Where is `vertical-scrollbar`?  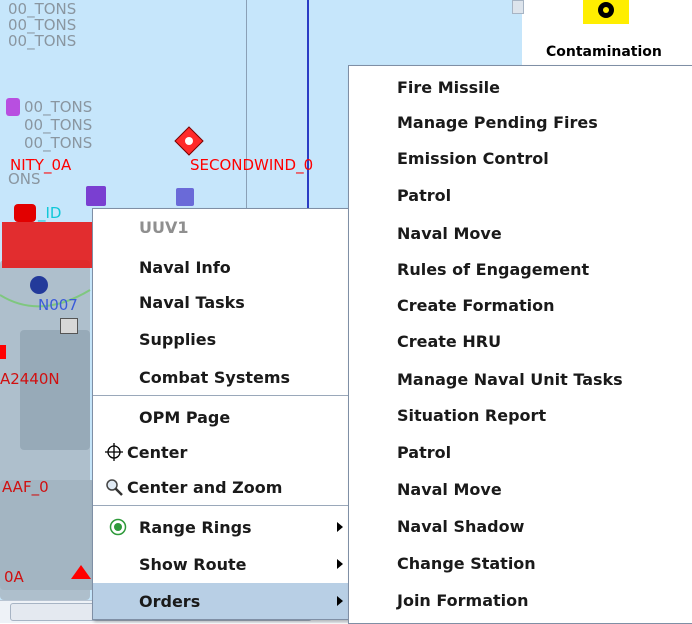 vertical-scrollbar is located at coordinates (518, 7).